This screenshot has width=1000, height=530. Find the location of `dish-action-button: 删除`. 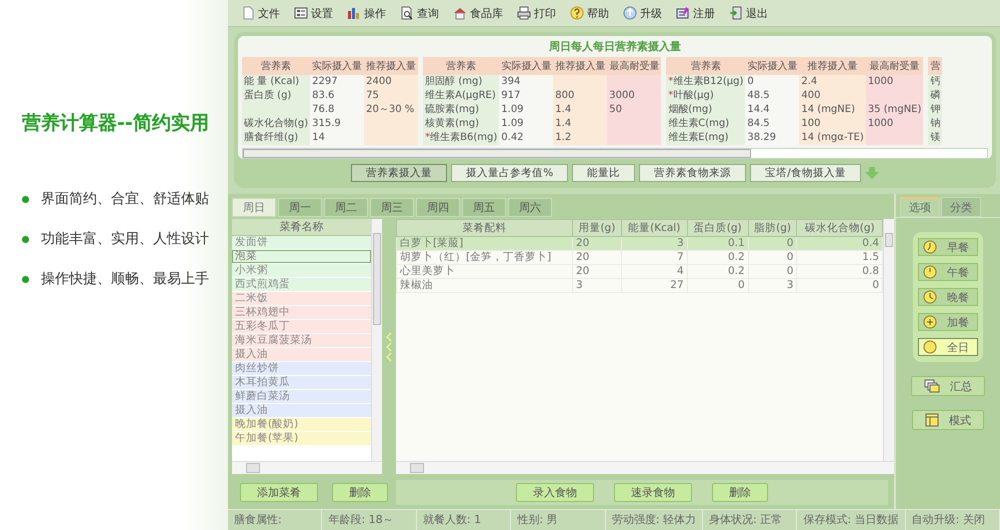

dish-action-button: 删除 is located at coordinates (360, 492).